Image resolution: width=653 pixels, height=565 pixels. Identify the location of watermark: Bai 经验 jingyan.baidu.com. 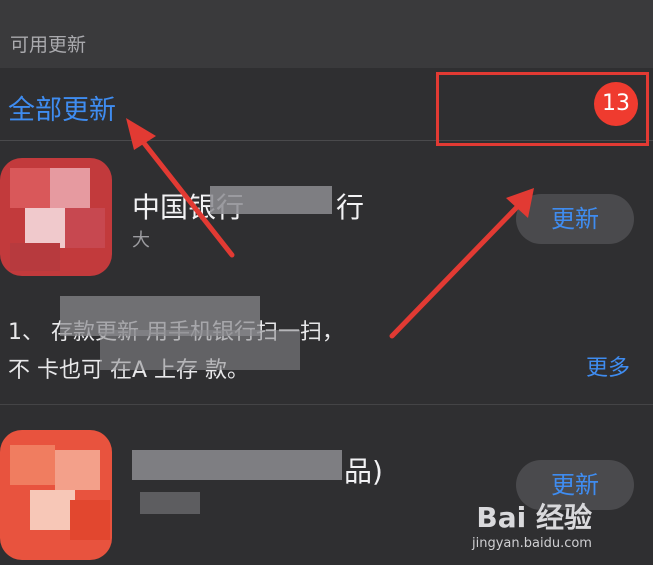
(532, 523).